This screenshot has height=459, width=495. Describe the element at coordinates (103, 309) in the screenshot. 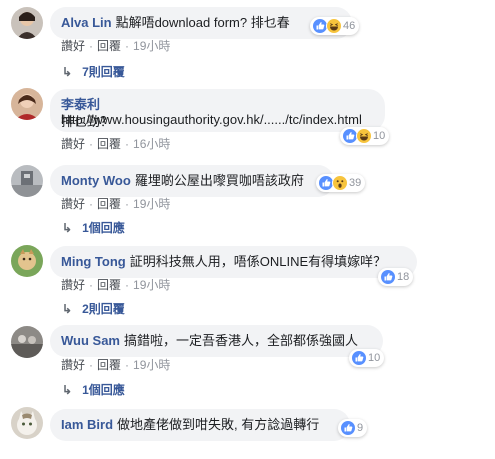

I see `replies-count: 2則回覆` at that location.